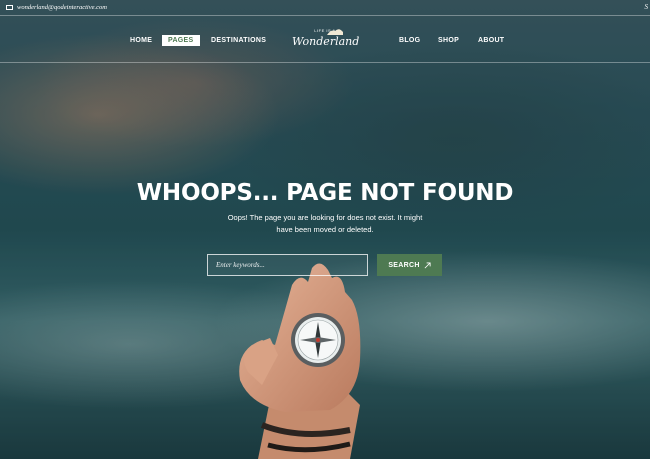  I want to click on email-contact: wonderland@qodeinteractive.com, so click(56, 7).